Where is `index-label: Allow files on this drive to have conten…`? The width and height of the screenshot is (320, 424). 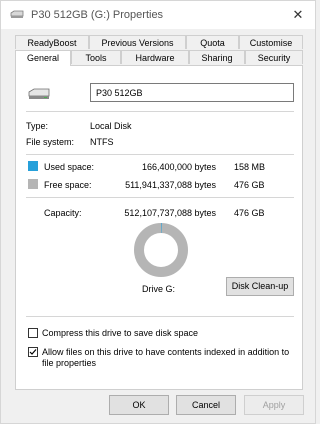
index-label: Allow files on this drive to have conten… is located at coordinates (166, 357).